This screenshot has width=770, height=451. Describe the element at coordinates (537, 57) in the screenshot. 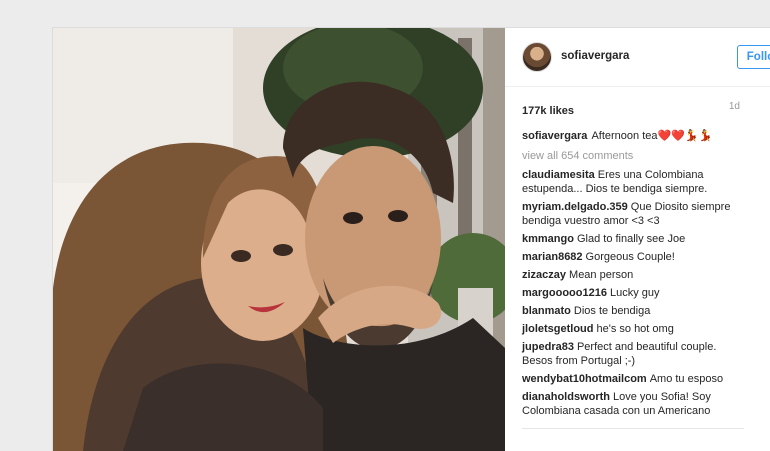

I see `avatar` at that location.